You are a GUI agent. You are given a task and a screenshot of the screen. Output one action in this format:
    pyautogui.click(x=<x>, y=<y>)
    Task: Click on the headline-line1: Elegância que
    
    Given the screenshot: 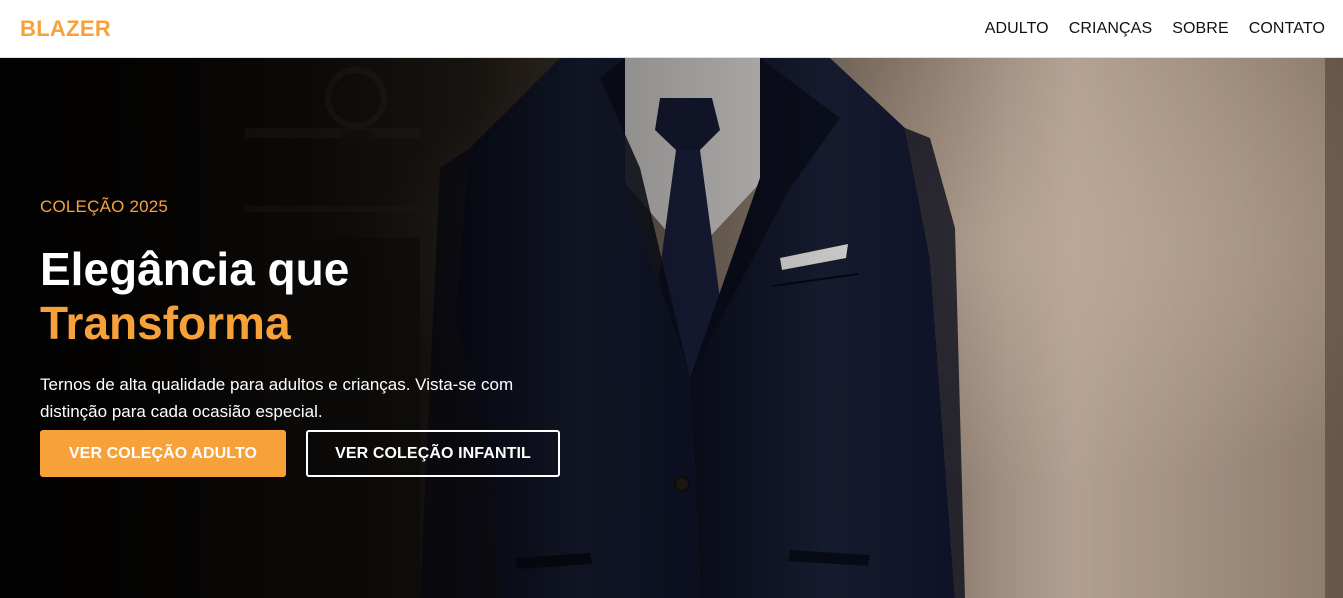 What is the action you would take?
    pyautogui.click(x=195, y=269)
    